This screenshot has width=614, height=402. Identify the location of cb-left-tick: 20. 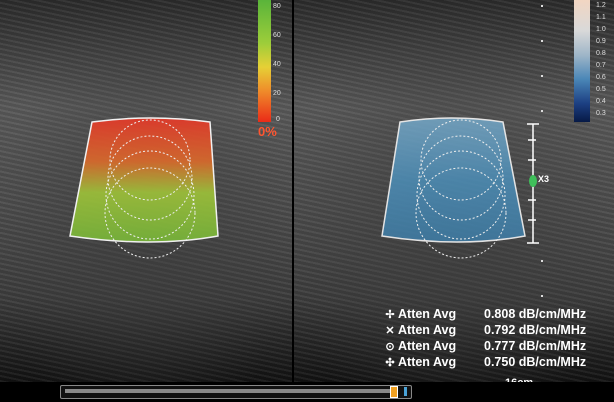
(277, 93).